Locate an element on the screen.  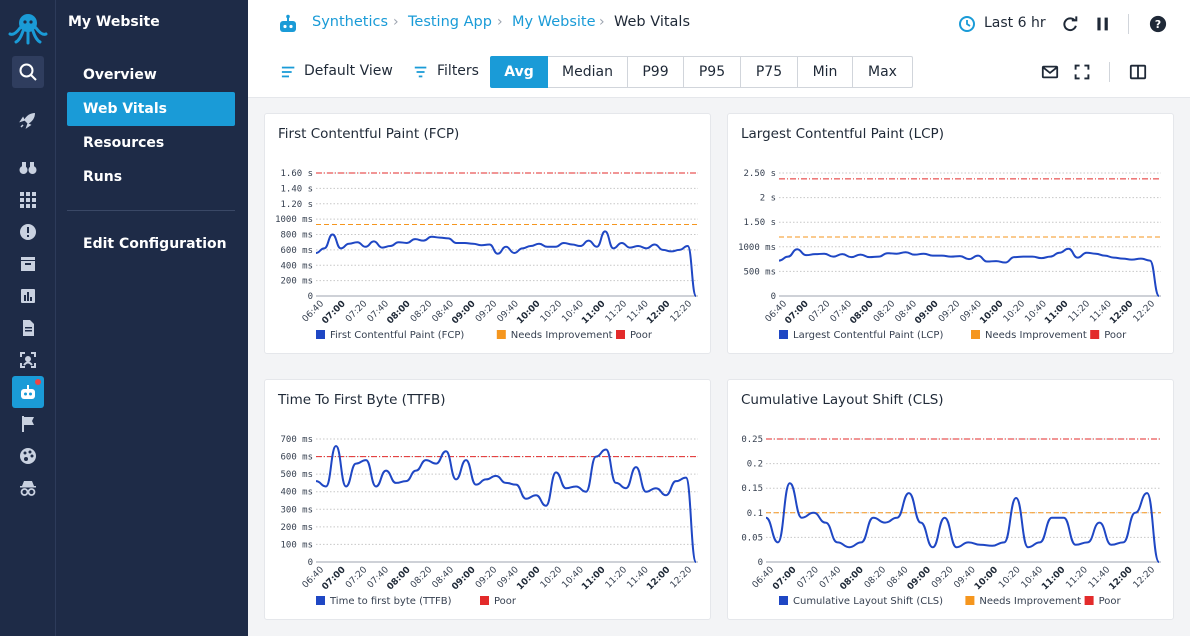
notification-dot is located at coordinates (38, 382).